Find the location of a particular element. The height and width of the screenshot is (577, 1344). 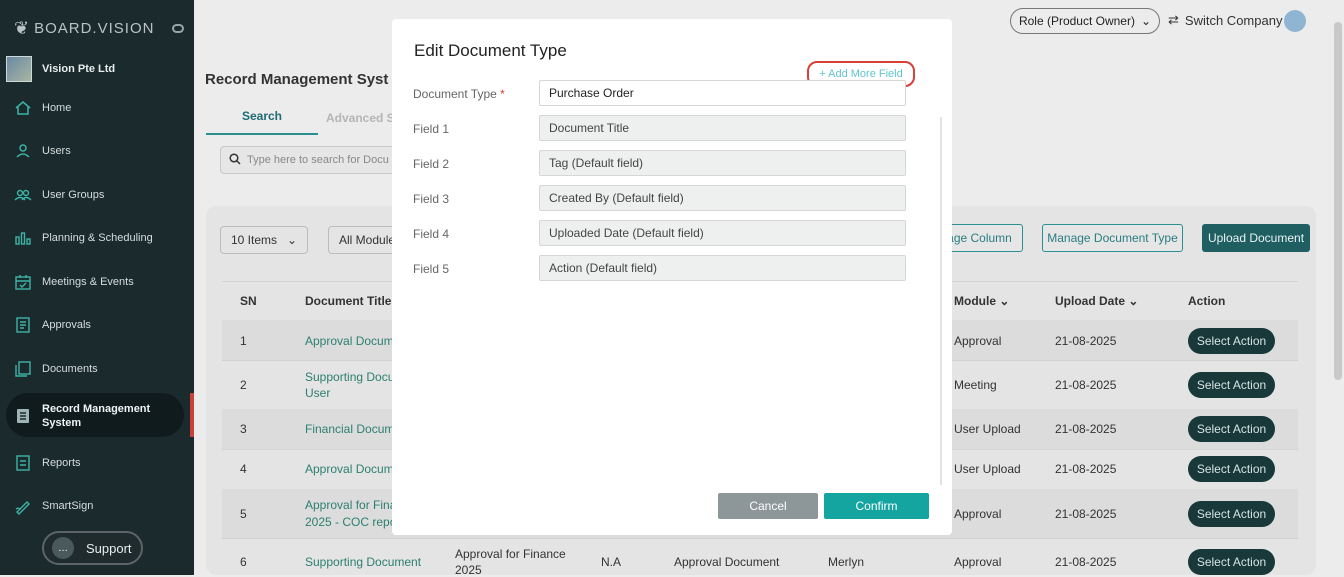

modal-title: Edit Document Type is located at coordinates (490, 50).